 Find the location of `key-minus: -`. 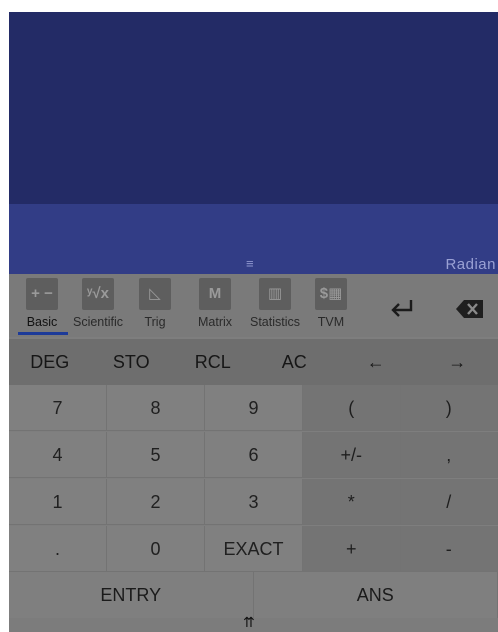

key-minus: - is located at coordinates (449, 549).